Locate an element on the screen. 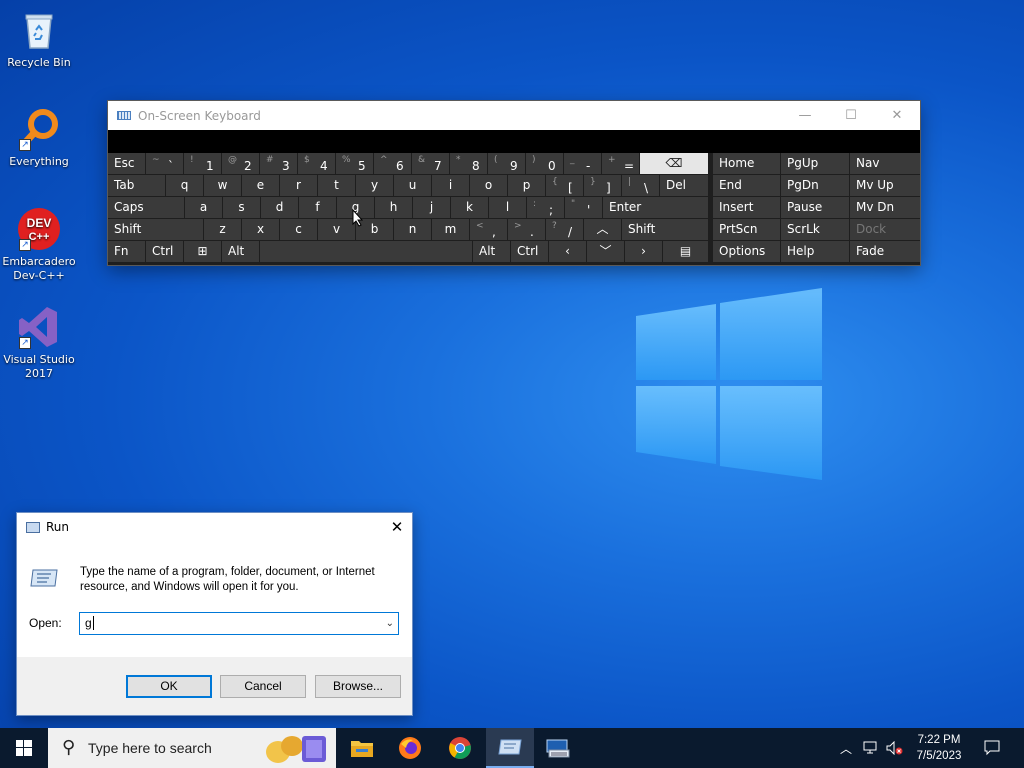  key-n: n is located at coordinates (412, 229).